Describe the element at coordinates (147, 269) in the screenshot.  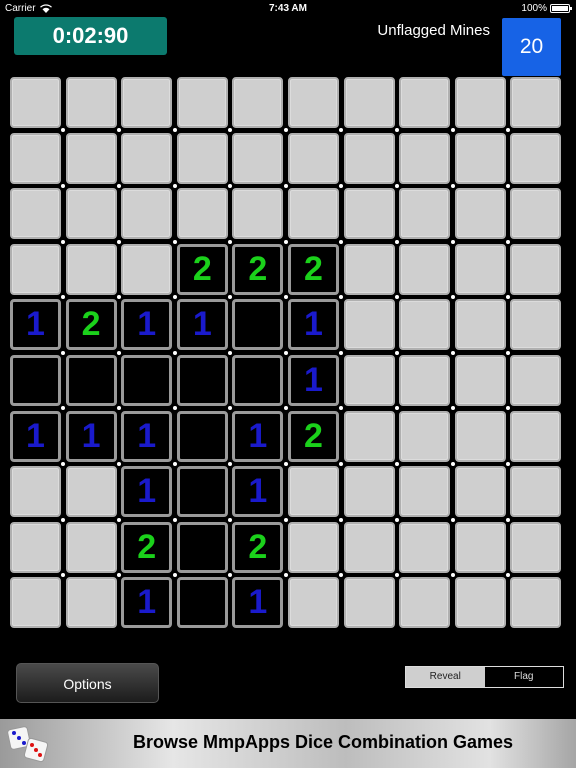
I see `board-cell-r3-c2` at that location.